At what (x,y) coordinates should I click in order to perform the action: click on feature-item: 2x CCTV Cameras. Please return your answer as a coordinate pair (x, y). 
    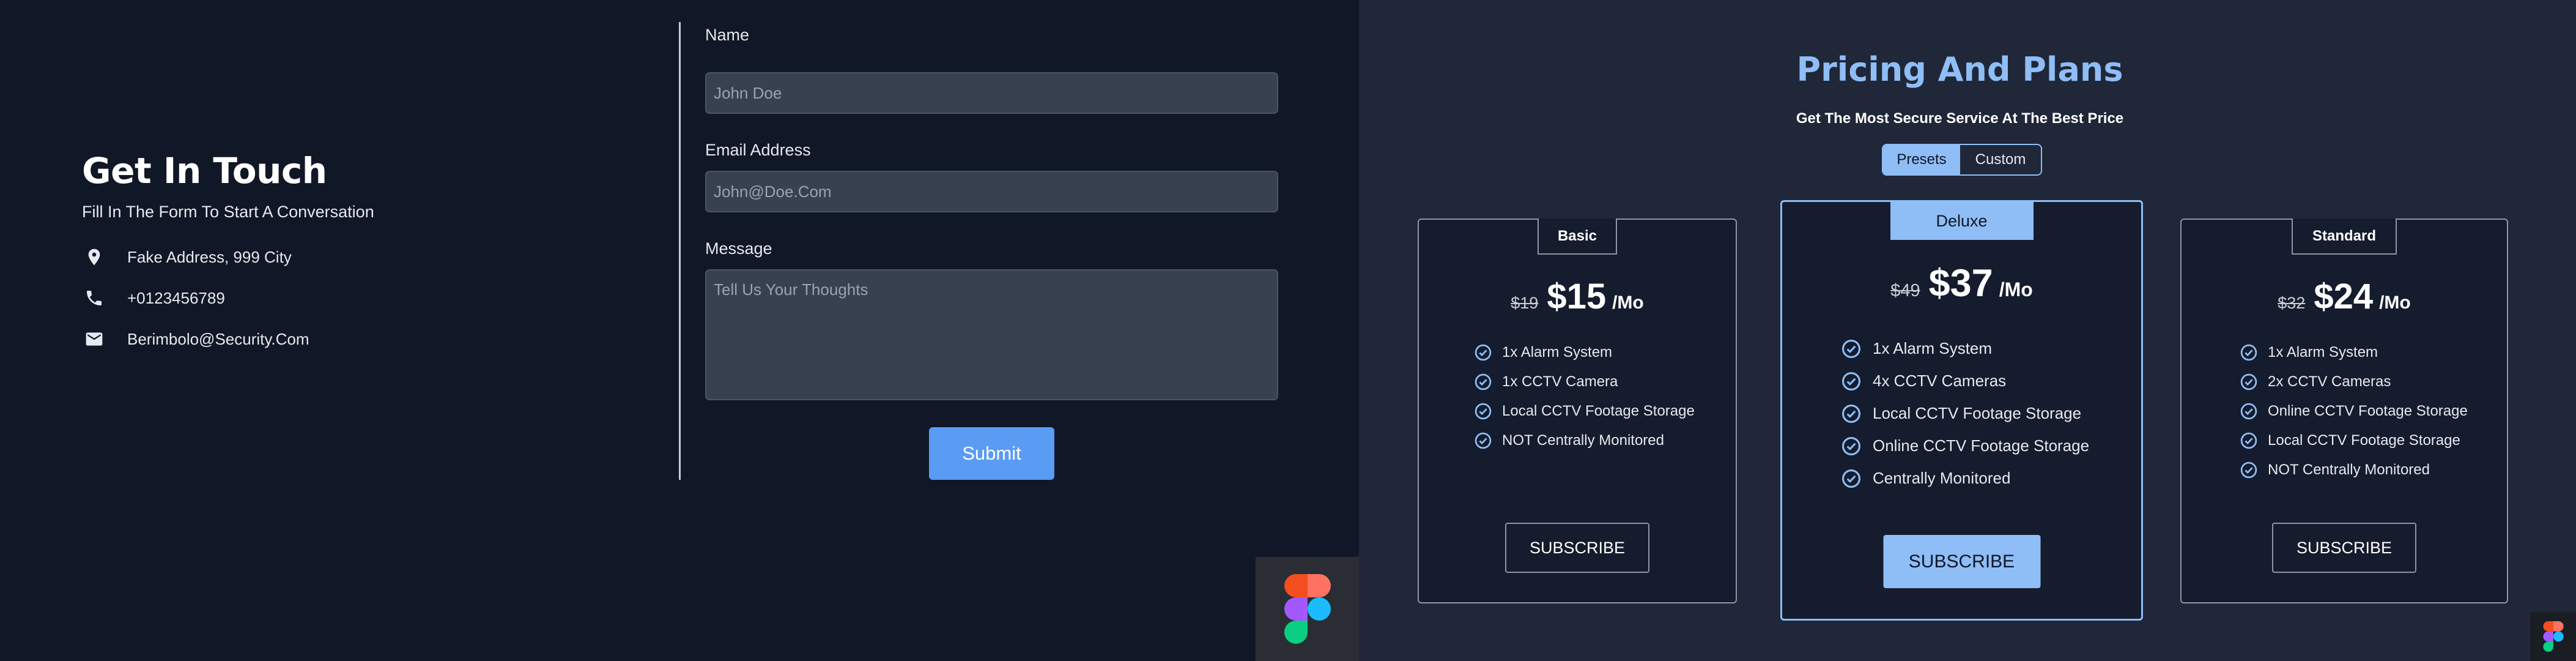
    Looking at the image, I should click on (2354, 382).